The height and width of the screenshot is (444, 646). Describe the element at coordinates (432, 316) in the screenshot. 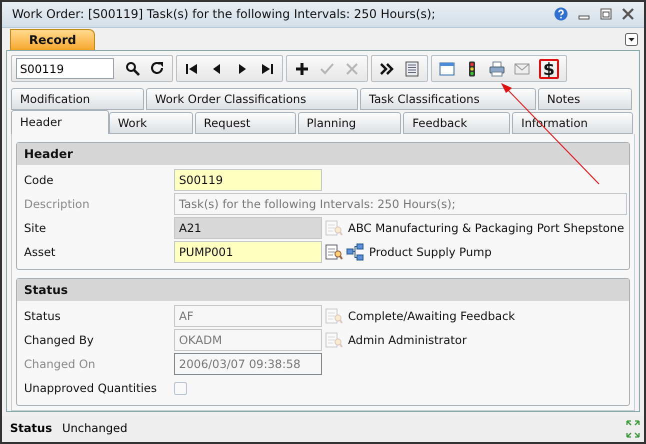

I see `field-description: Complete/Awaiting Feedback` at that location.